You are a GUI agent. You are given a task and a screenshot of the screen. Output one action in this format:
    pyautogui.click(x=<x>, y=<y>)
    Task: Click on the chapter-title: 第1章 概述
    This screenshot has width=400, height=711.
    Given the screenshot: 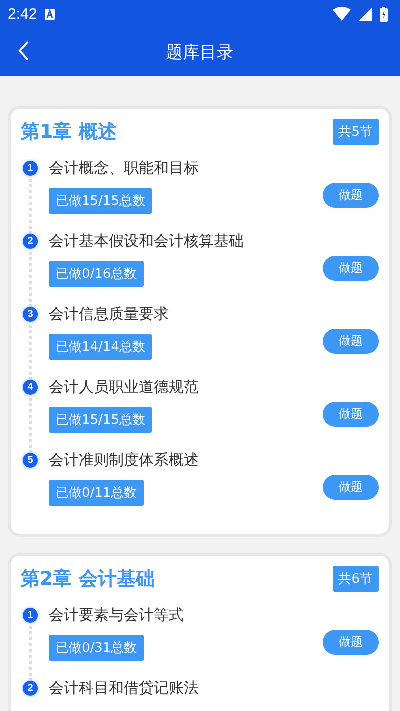 What is the action you would take?
    pyautogui.click(x=69, y=132)
    